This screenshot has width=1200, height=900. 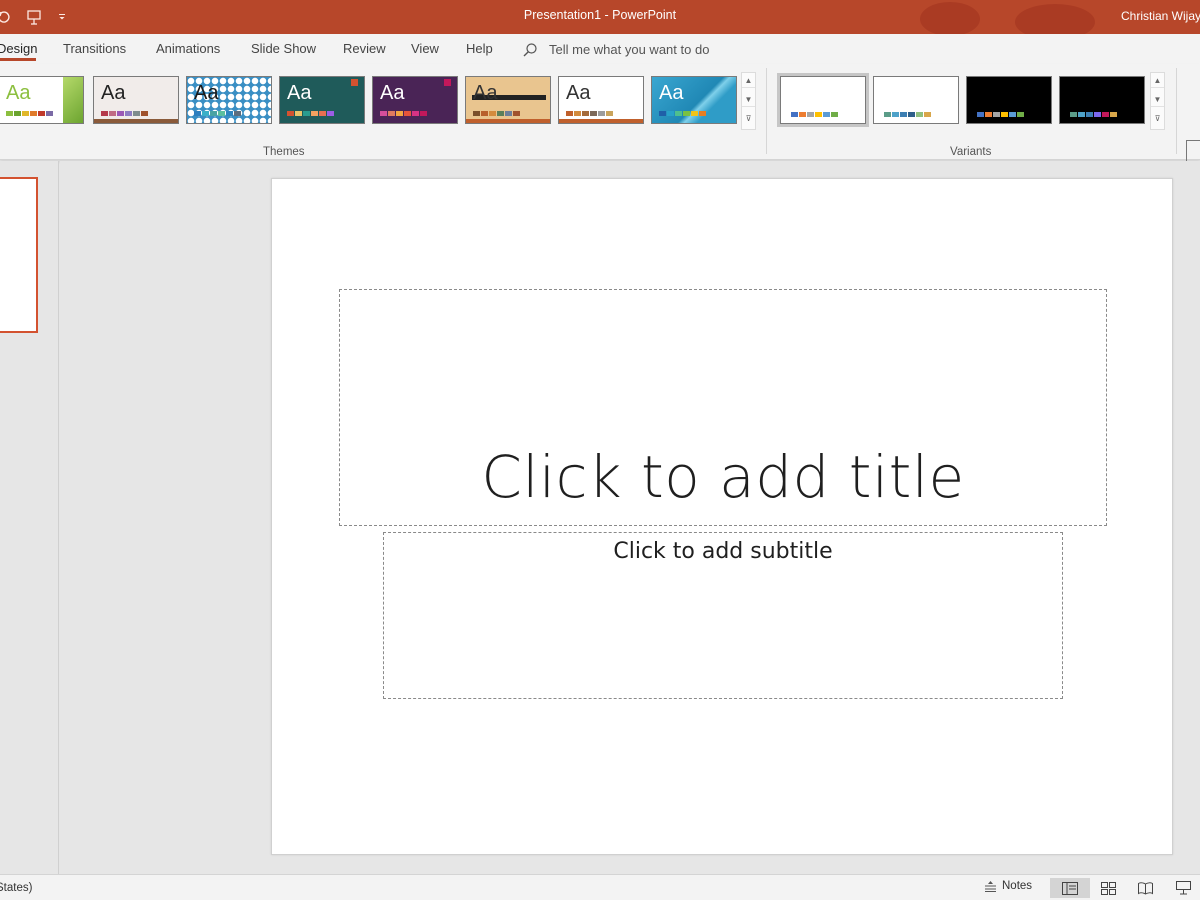 I want to click on slide-size-icon, so click(x=1193, y=151).